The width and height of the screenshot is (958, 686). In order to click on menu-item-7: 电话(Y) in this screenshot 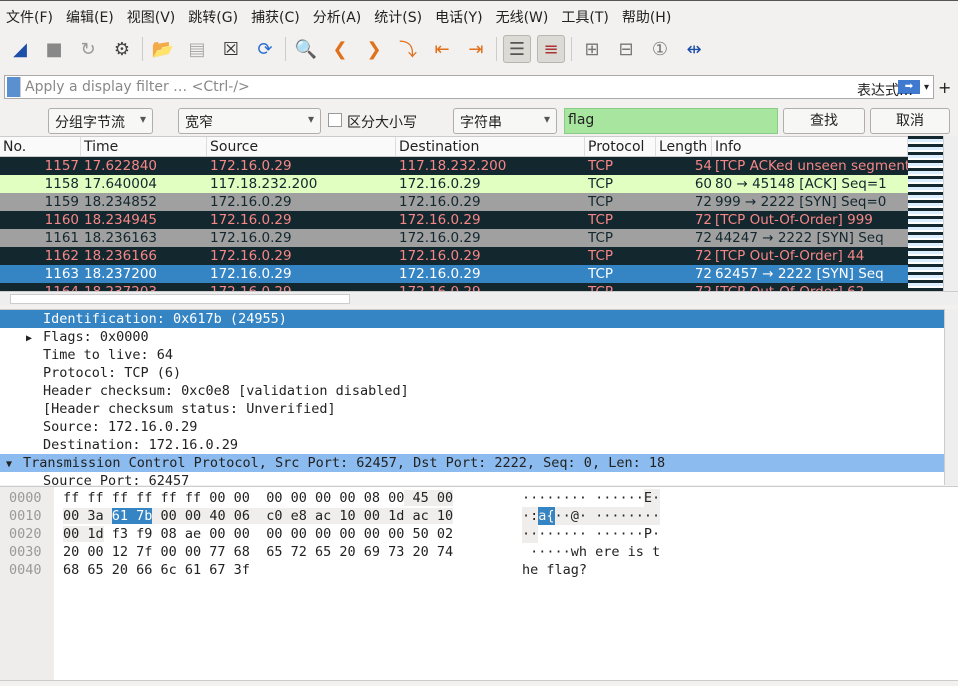, I will do `click(458, 17)`.